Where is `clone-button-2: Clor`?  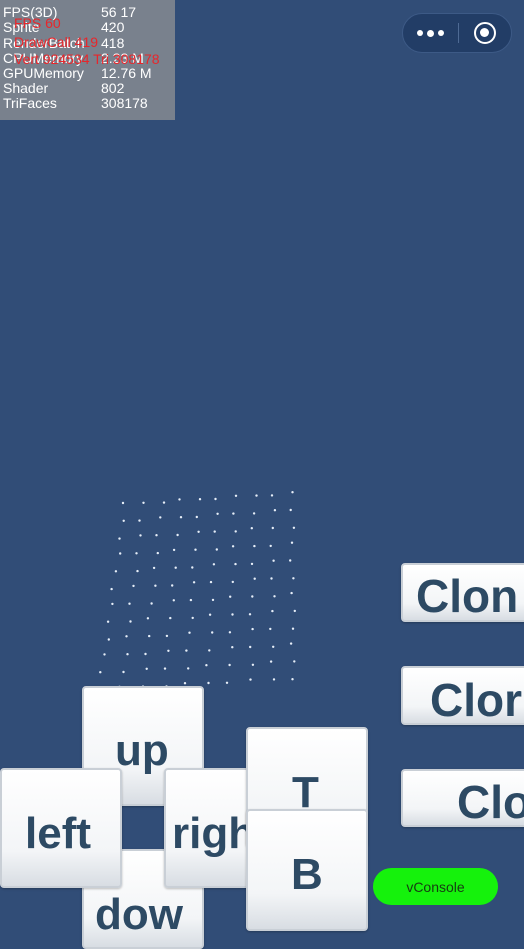 clone-button-2: Clor is located at coordinates (462, 695).